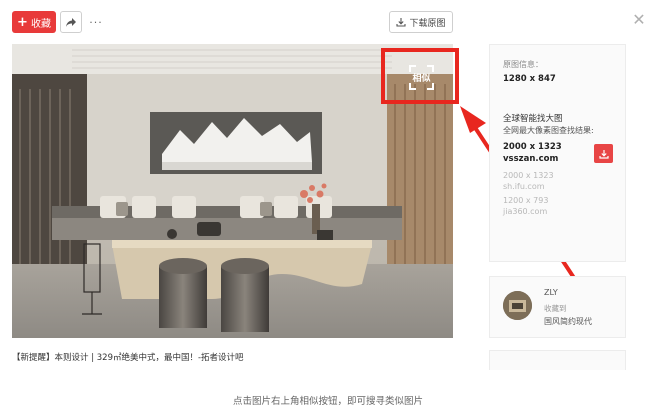 The width and height of the screenshot is (656, 412). I want to click on original-size: 1280 x 847, so click(529, 79).